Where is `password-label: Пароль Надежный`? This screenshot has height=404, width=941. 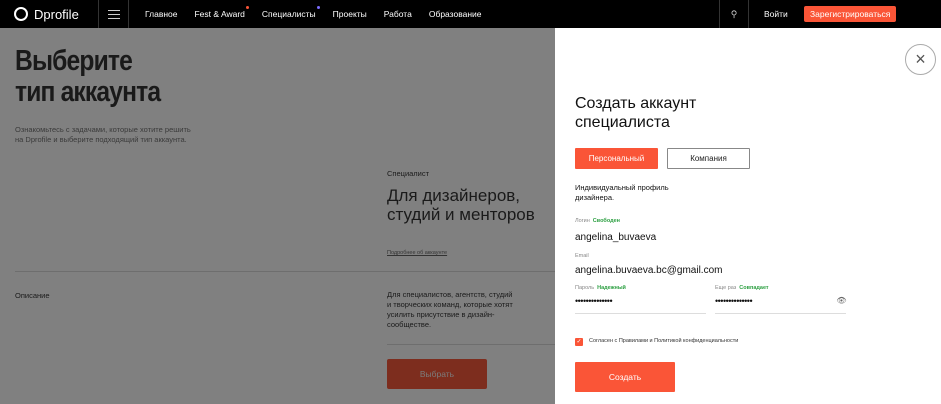 password-label: Пароль Надежный is located at coordinates (600, 288).